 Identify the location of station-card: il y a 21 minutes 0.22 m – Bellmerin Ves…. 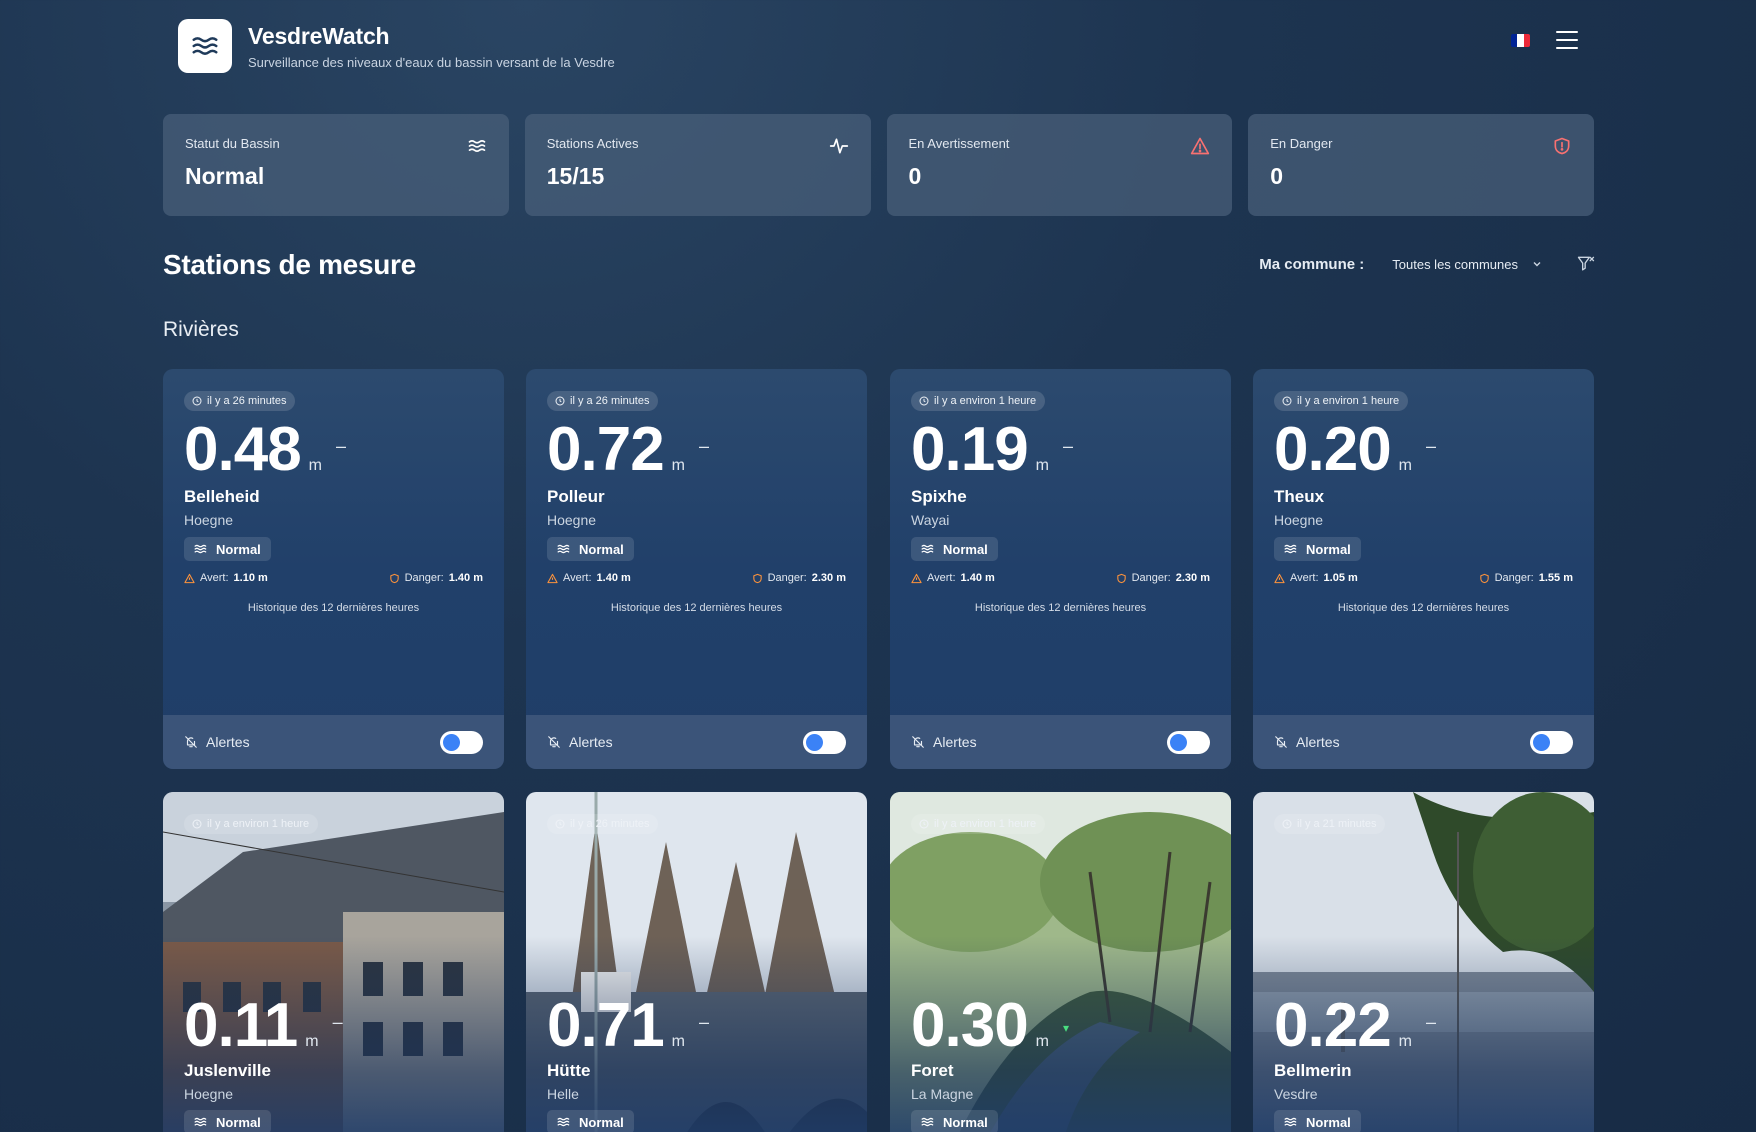
(1423, 962).